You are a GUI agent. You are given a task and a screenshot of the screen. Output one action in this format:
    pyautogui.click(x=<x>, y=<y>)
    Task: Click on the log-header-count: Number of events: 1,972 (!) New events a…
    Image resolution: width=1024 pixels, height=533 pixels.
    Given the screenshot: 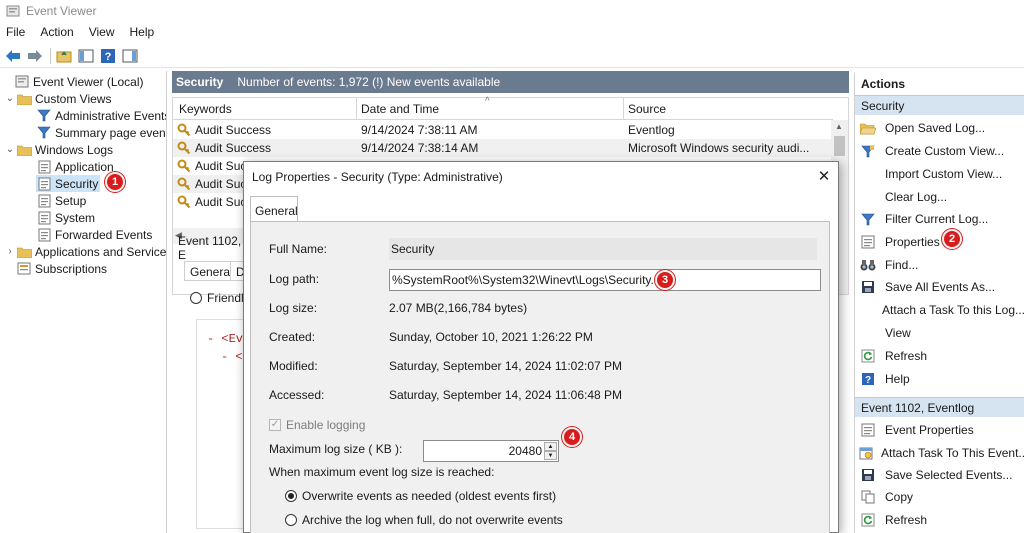 What is the action you would take?
    pyautogui.click(x=369, y=82)
    